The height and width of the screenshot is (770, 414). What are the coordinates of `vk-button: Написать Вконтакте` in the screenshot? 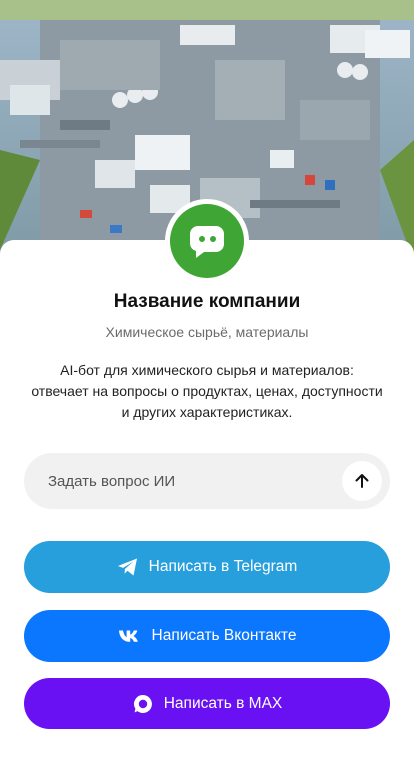 It's located at (207, 636).